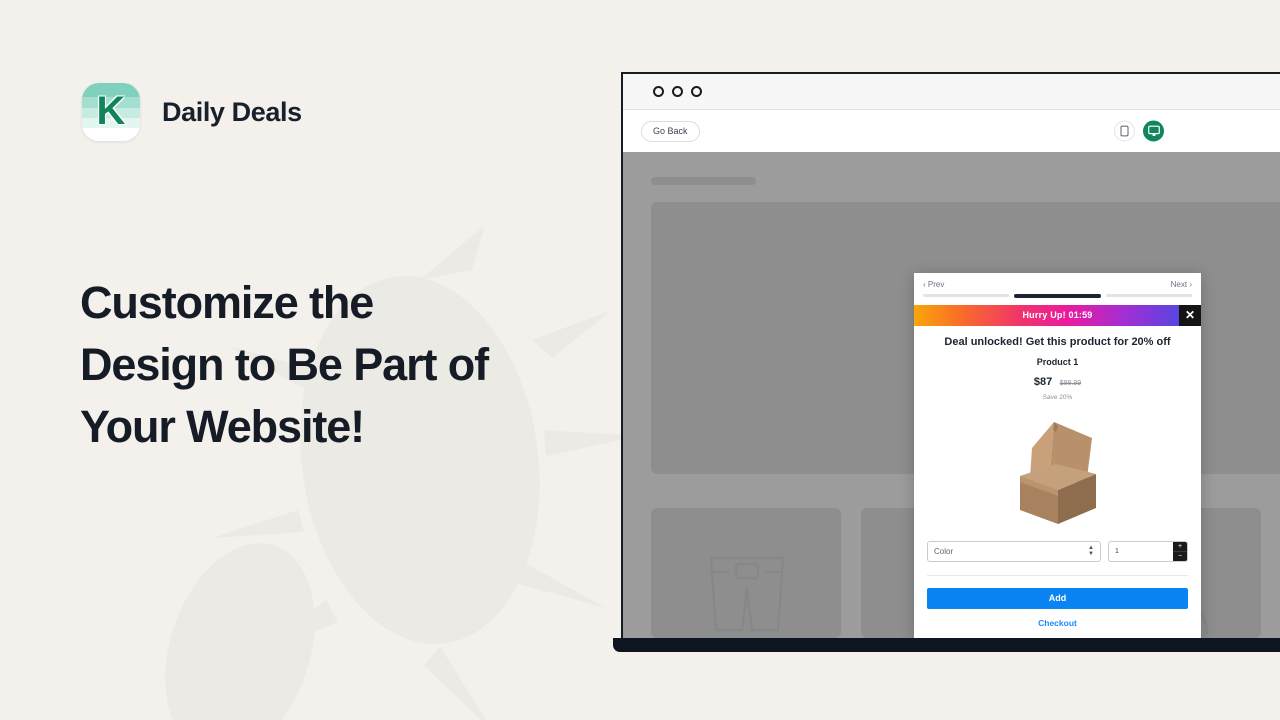 This screenshot has height=720, width=1280. I want to click on popup-step-nav: ‹ Prev Next ›, so click(1057, 281).